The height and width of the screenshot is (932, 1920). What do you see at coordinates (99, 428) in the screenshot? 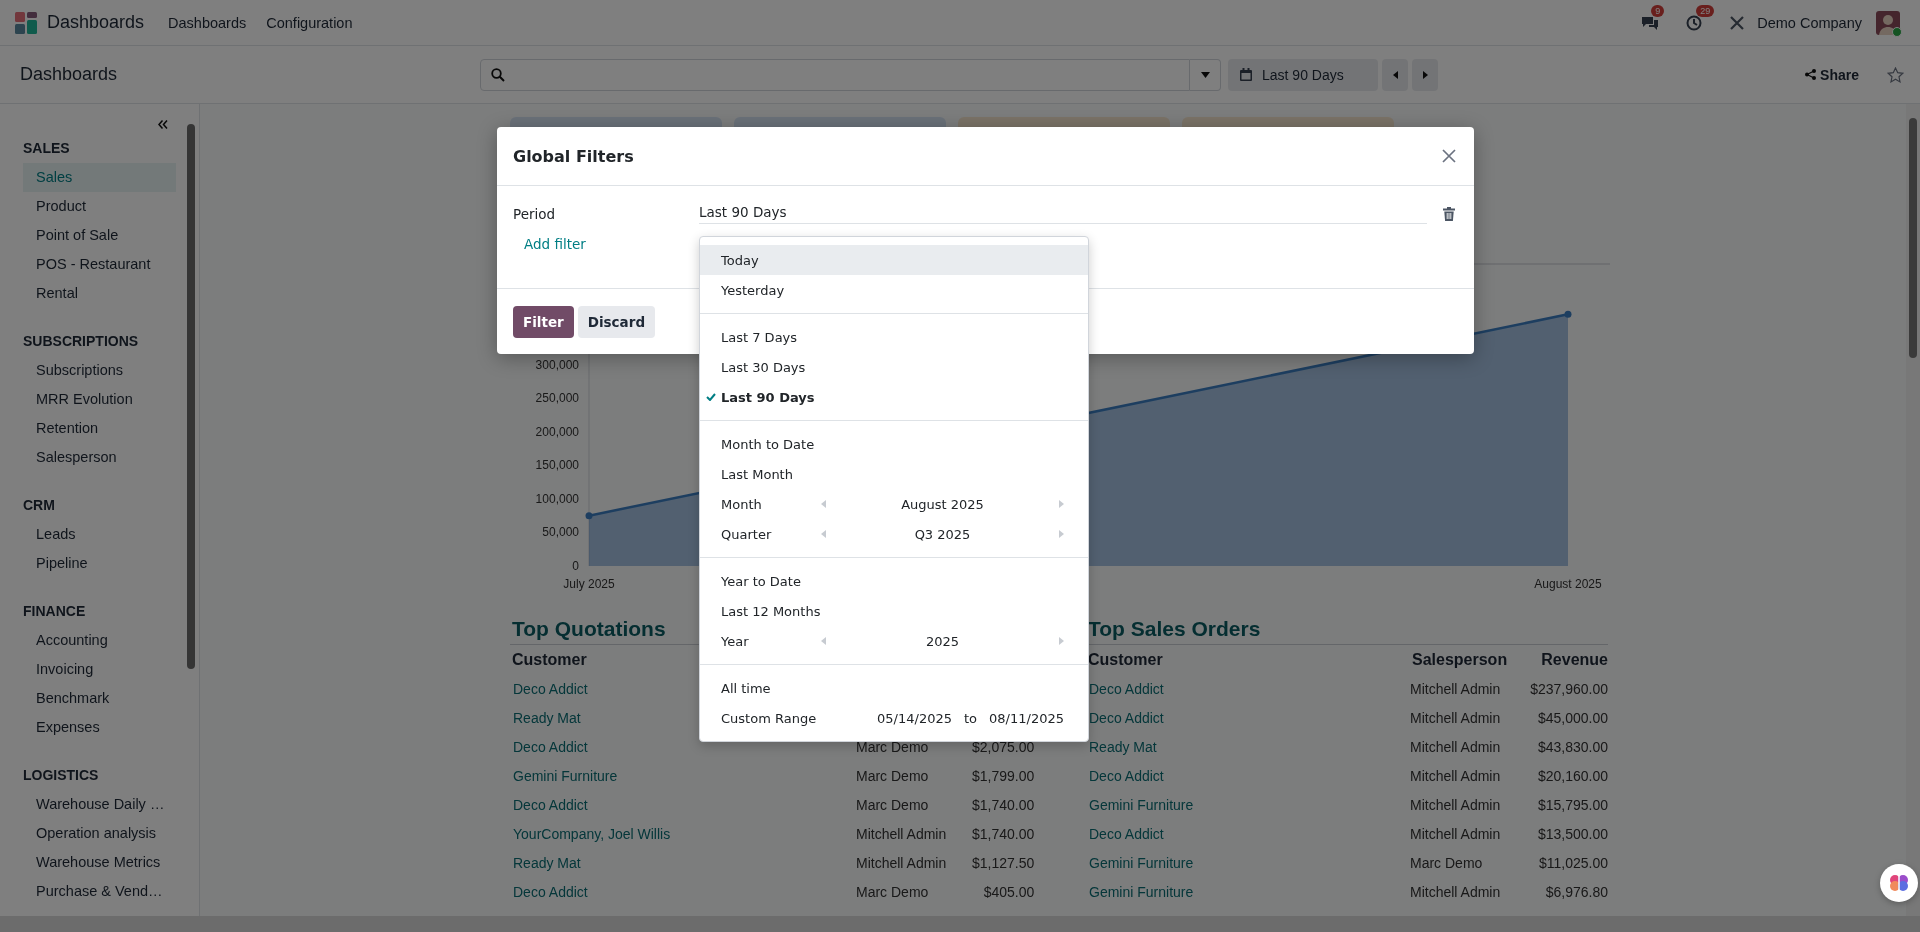
I see `sidebar-item: Retention` at bounding box center [99, 428].